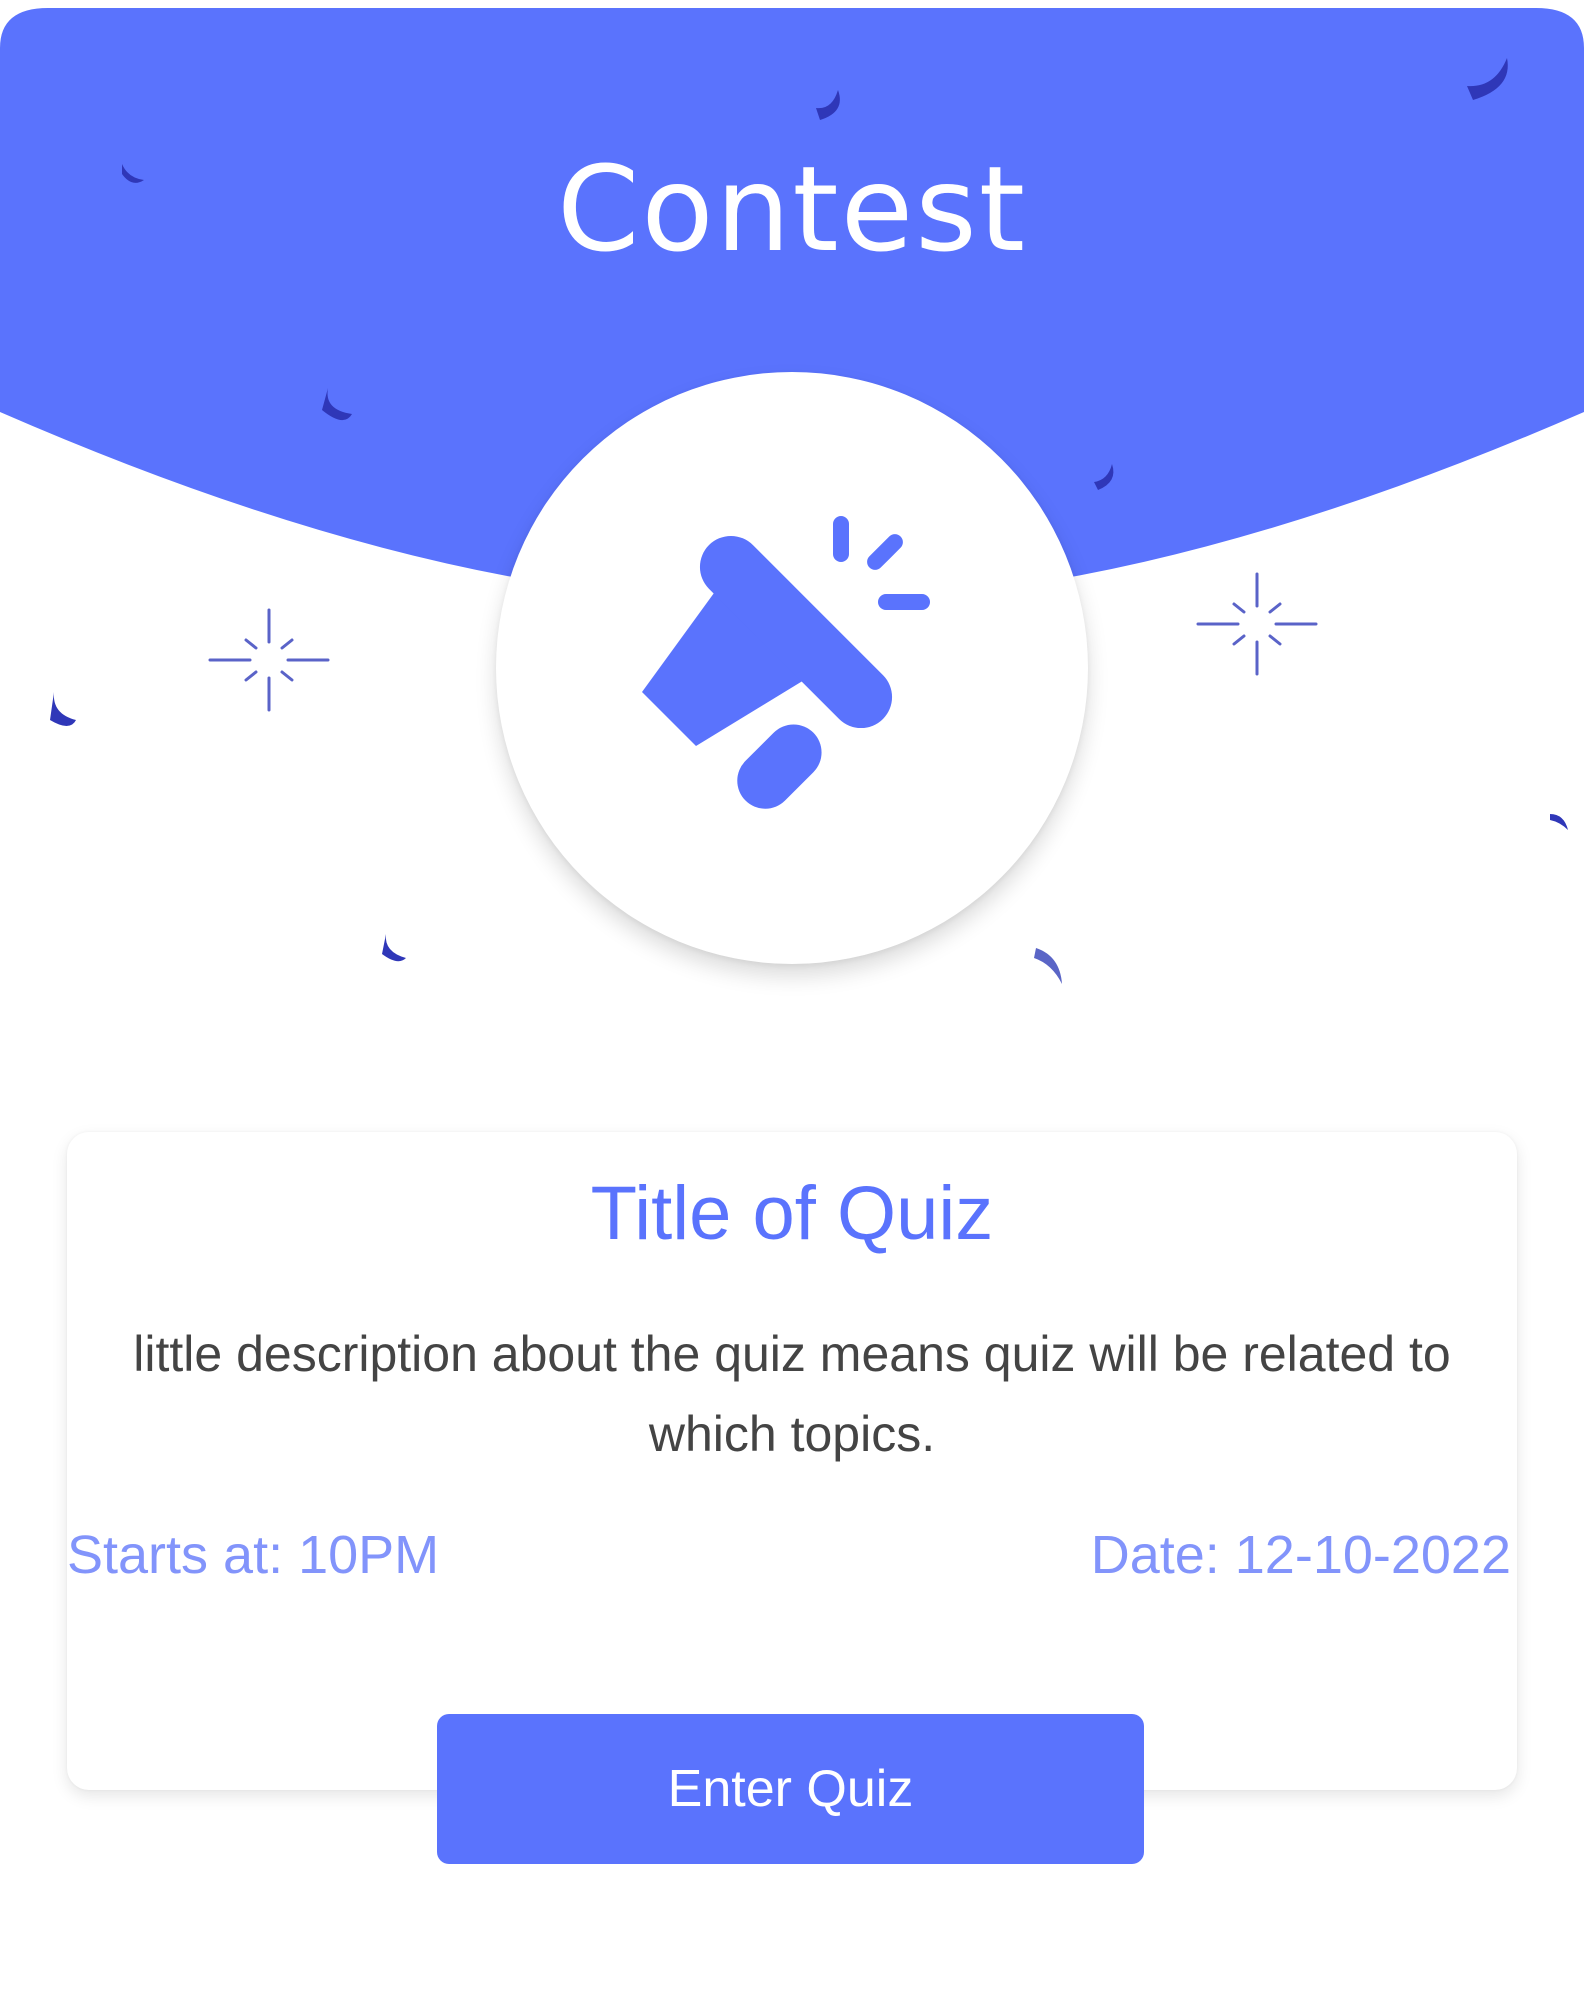  Describe the element at coordinates (253, 1555) in the screenshot. I see `quiz-start-time: Starts at: 10PM` at that location.